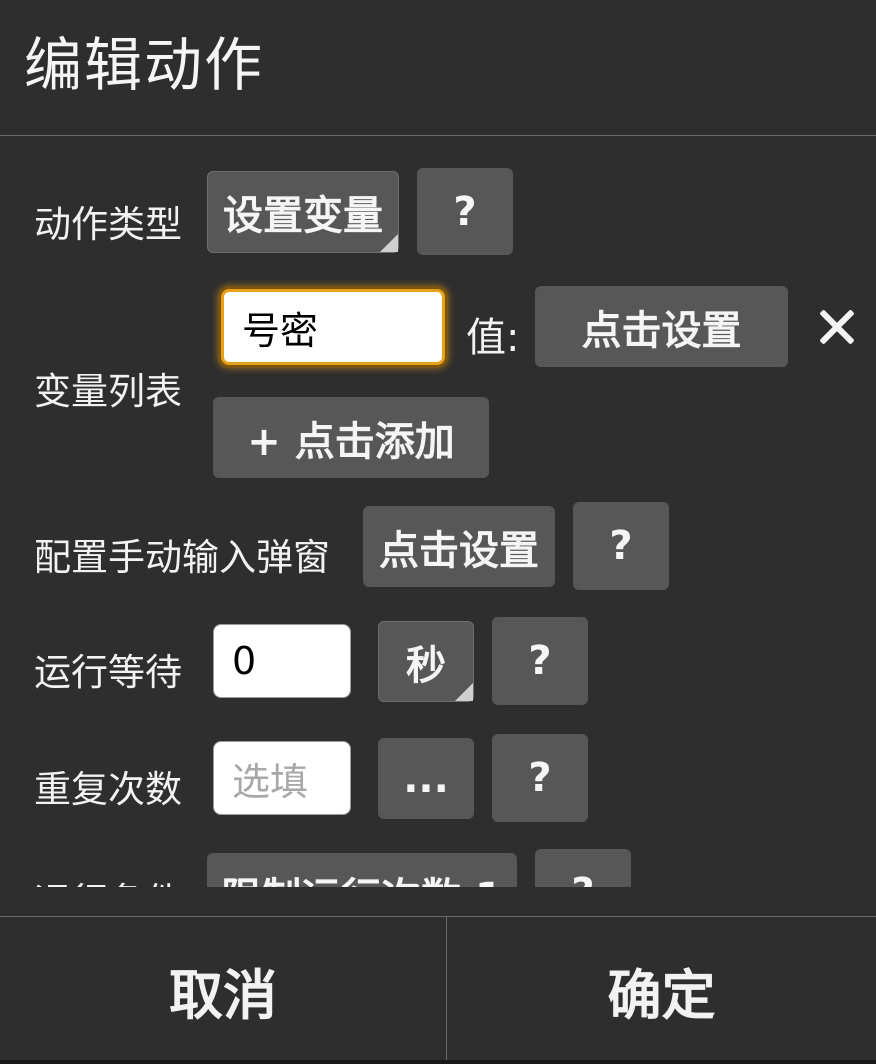 The height and width of the screenshot is (1064, 876). Describe the element at coordinates (540, 661) in the screenshot. I see `run-wait-help-button: ?` at that location.